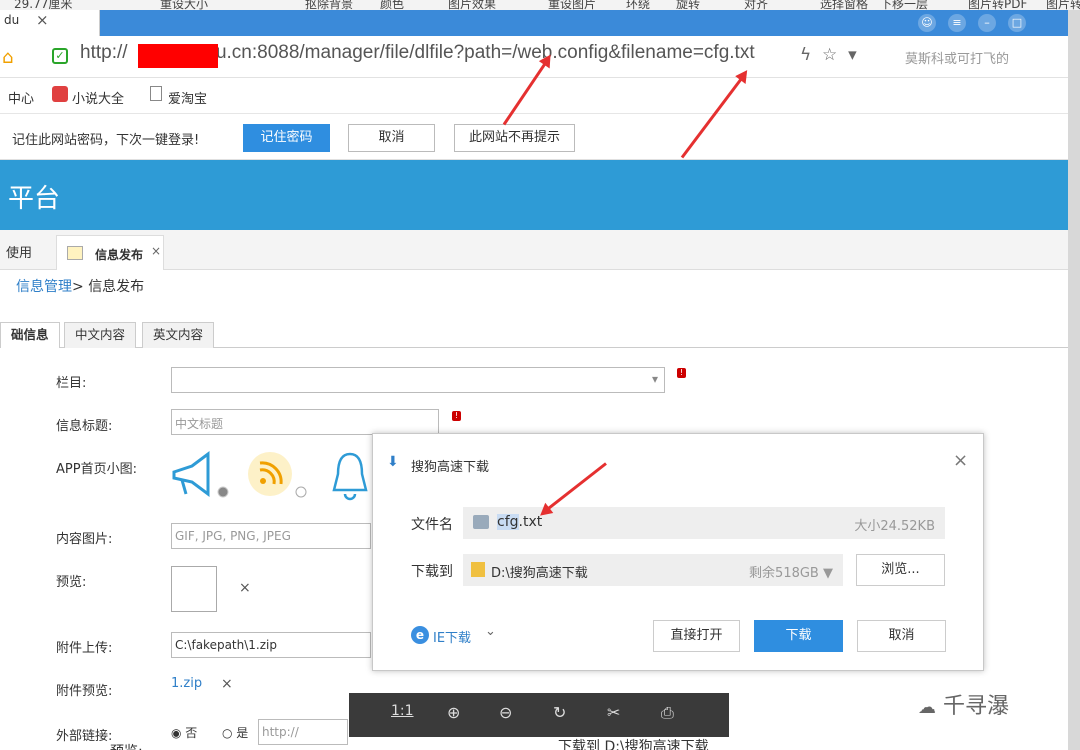 The width and height of the screenshot is (1080, 750). What do you see at coordinates (286, 138) in the screenshot?
I see `save-password-button: 记住密码` at bounding box center [286, 138].